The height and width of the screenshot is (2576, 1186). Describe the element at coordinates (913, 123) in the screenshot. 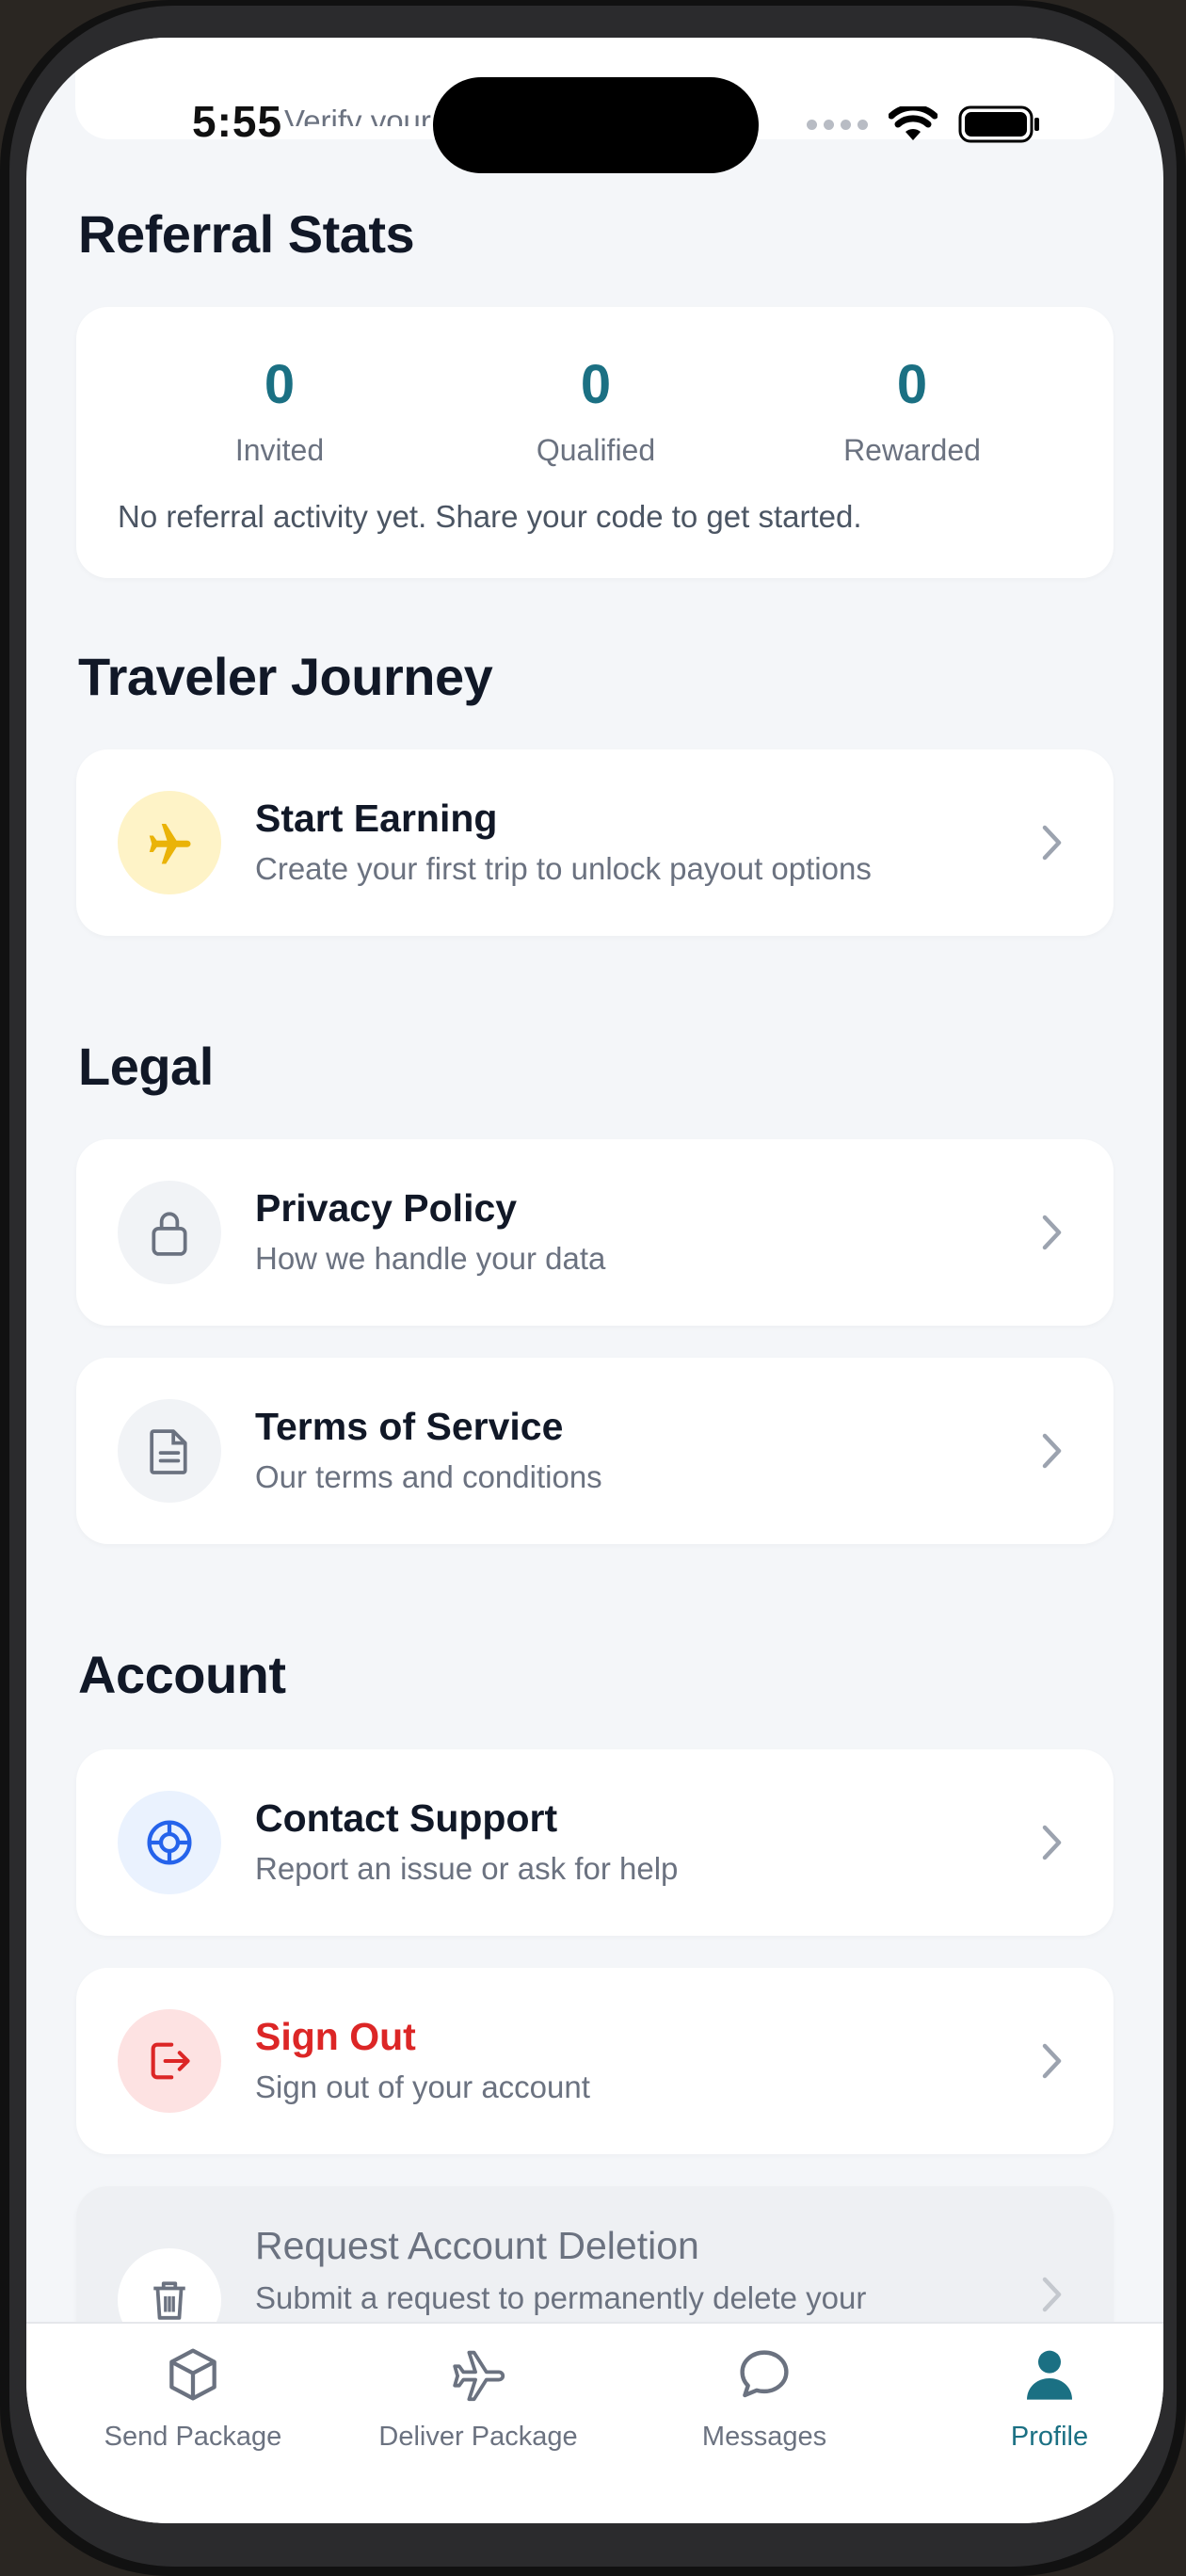

I see `wifi-icon` at that location.